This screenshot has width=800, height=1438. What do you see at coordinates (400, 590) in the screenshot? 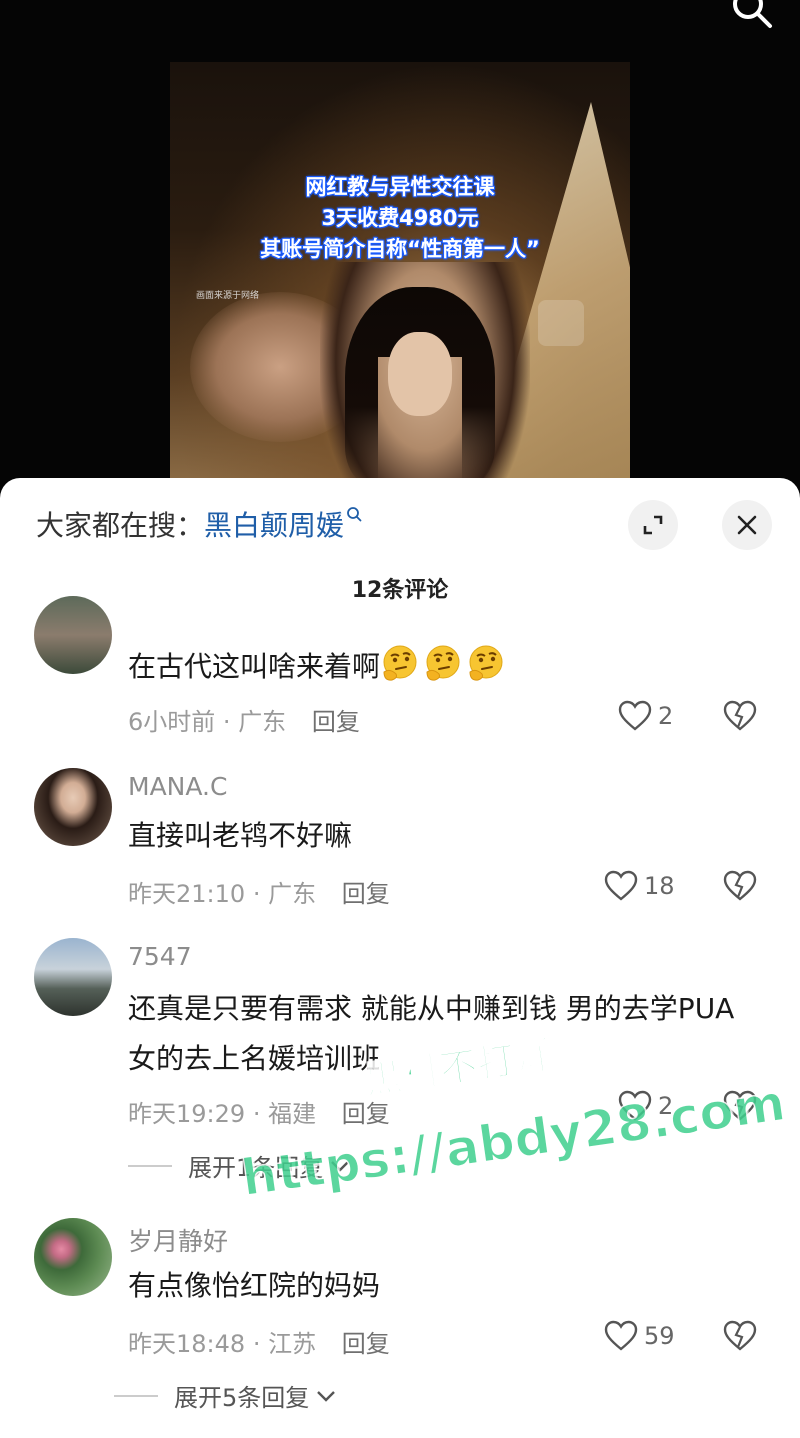
I see `comment-count-title: 12条评论` at bounding box center [400, 590].